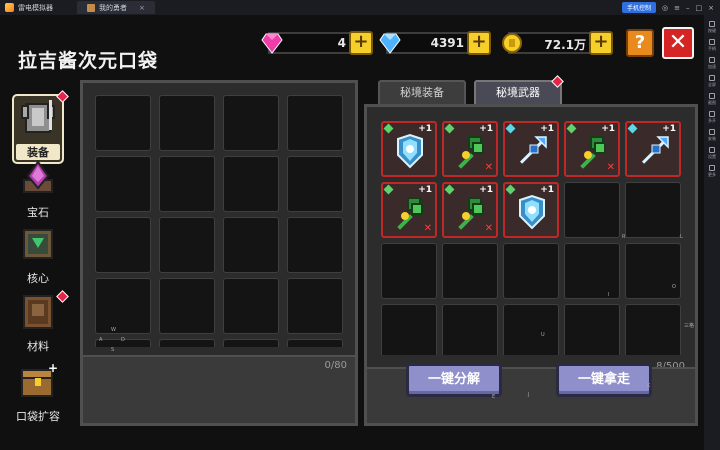 The width and height of the screenshot is (720, 450). I want to click on window-close-icon: ×, so click(711, 8).